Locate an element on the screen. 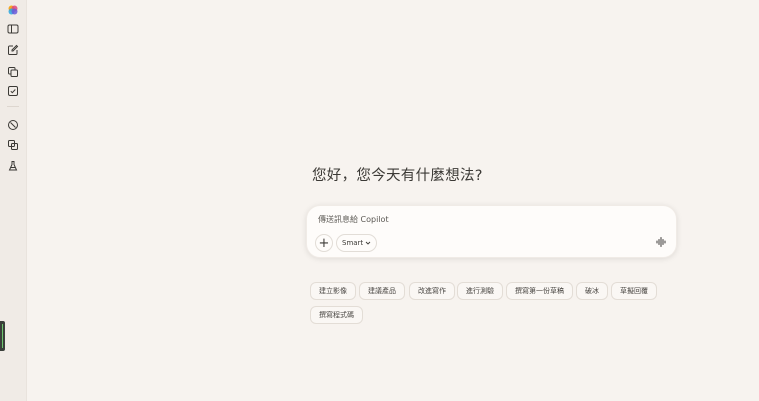  suggestion-chip-take-quiz: 進行測驗 is located at coordinates (480, 291).